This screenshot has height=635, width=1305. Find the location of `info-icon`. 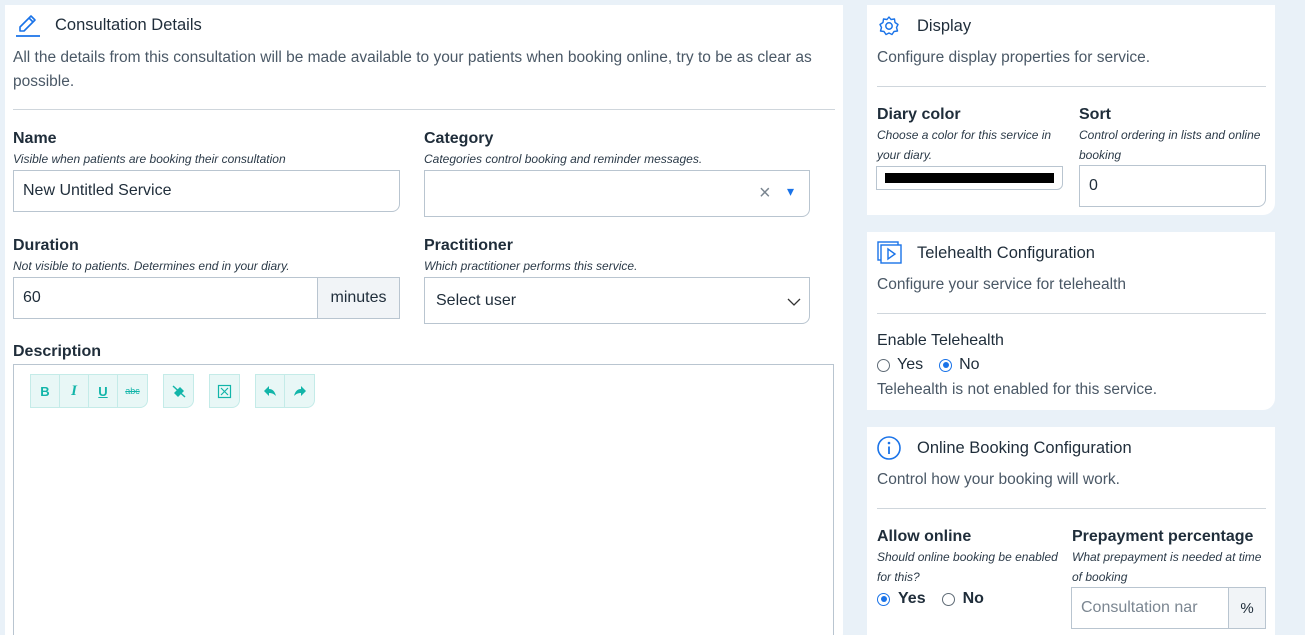

info-icon is located at coordinates (889, 450).